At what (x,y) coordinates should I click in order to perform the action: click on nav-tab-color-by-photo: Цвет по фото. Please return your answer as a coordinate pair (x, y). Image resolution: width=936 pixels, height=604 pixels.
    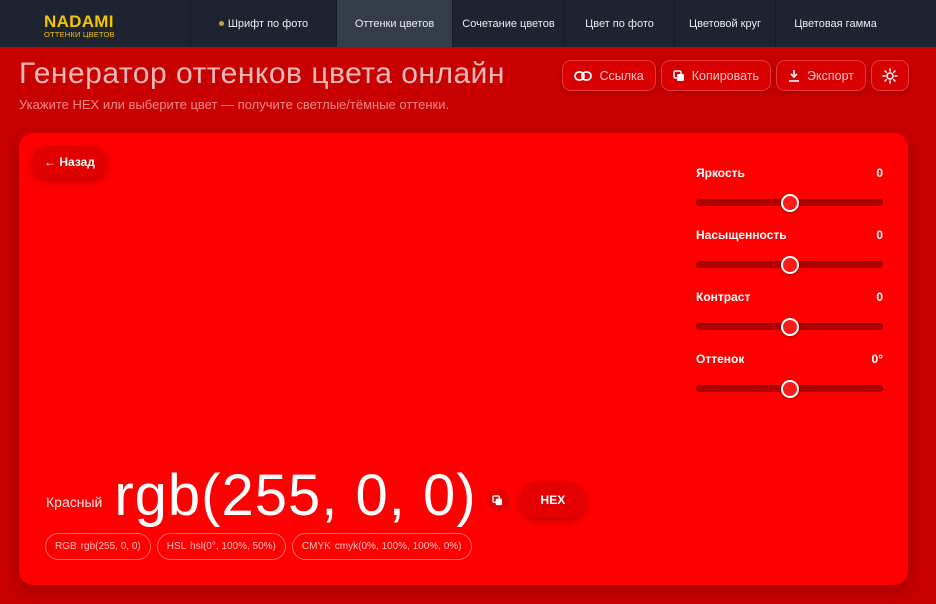
    Looking at the image, I should click on (619, 23).